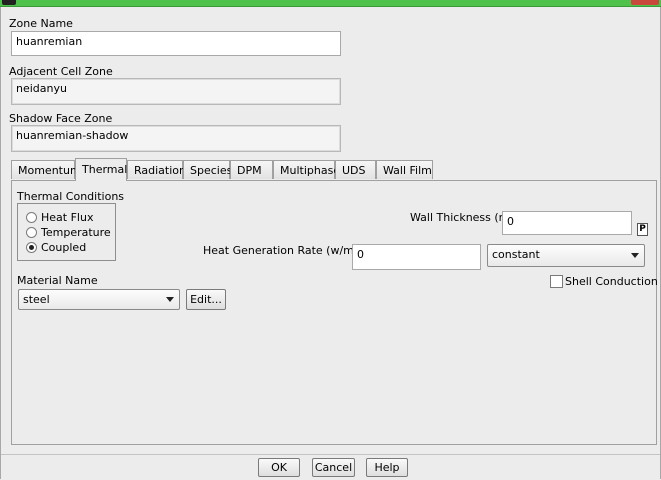 Image resolution: width=661 pixels, height=480 pixels. I want to click on window-titlebar, so click(330, 3).